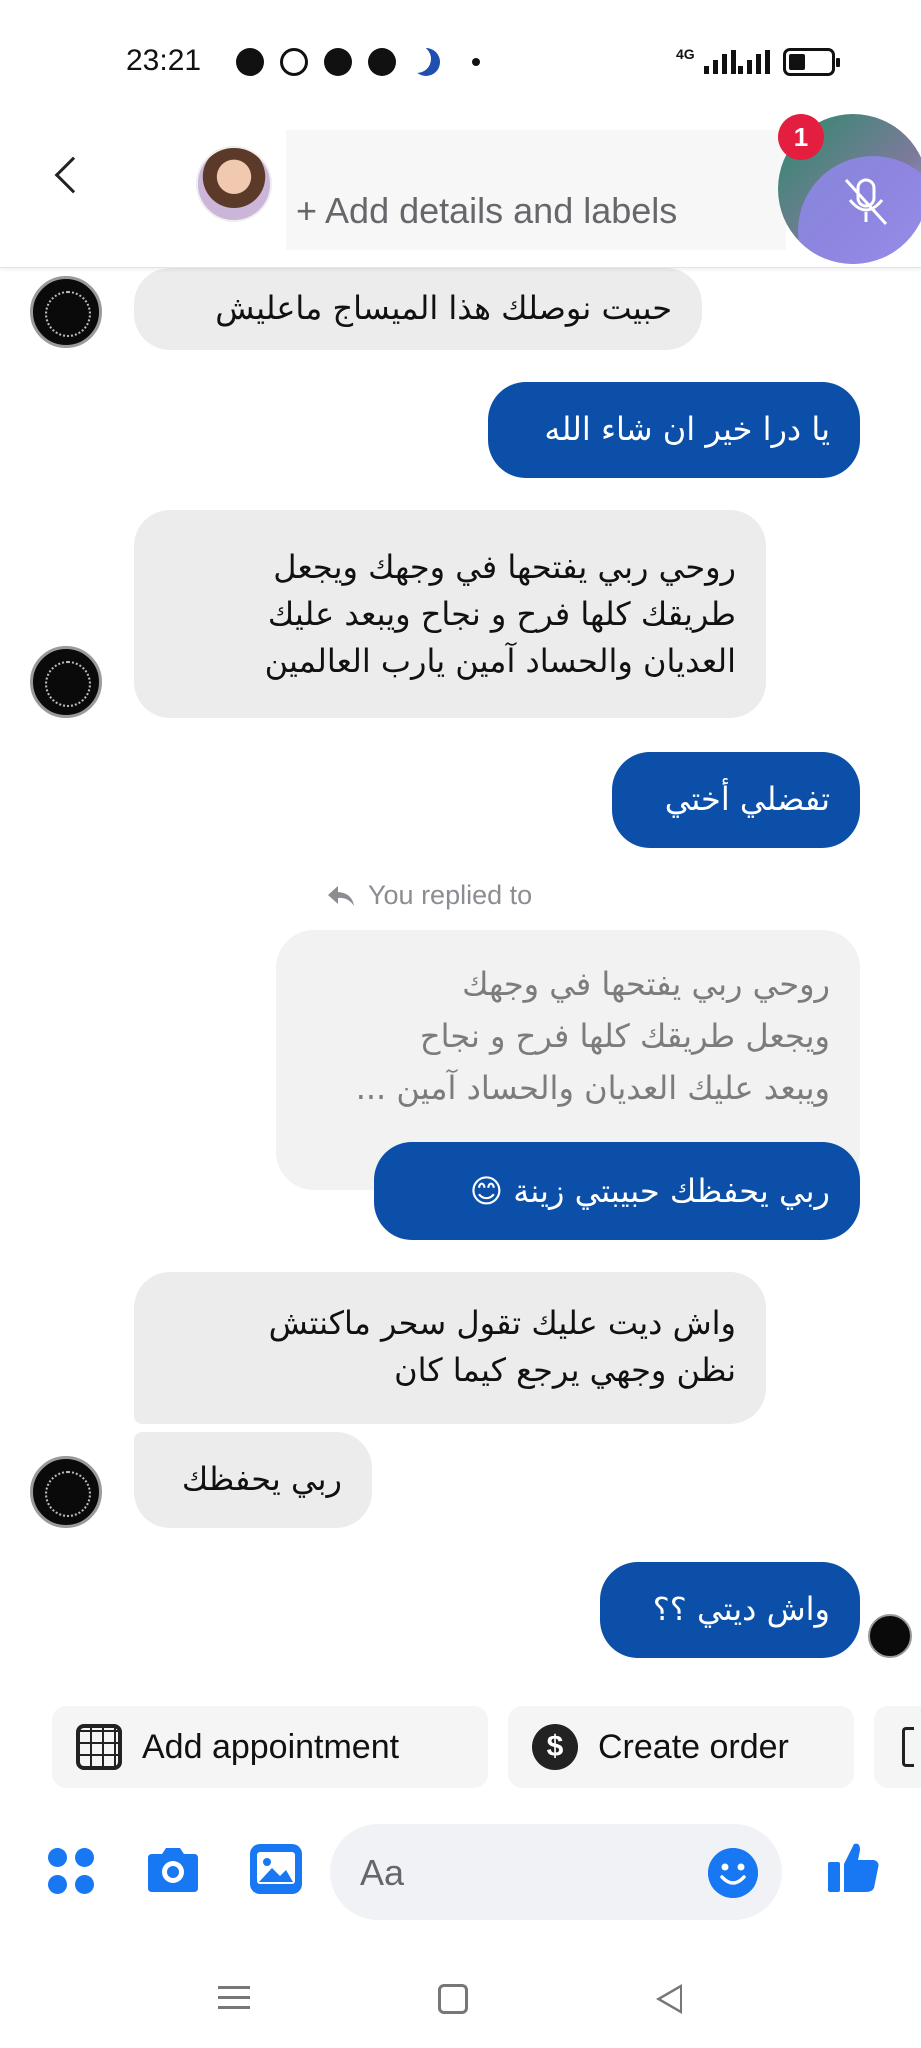  Describe the element at coordinates (811, 62) in the screenshot. I see `battery-icon` at that location.